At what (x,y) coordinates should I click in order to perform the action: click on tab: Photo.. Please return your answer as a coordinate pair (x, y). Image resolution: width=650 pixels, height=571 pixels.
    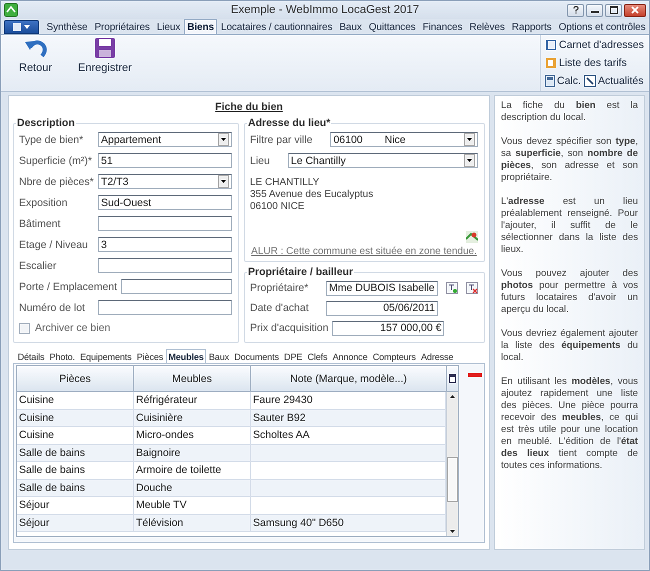
    Looking at the image, I should click on (62, 356).